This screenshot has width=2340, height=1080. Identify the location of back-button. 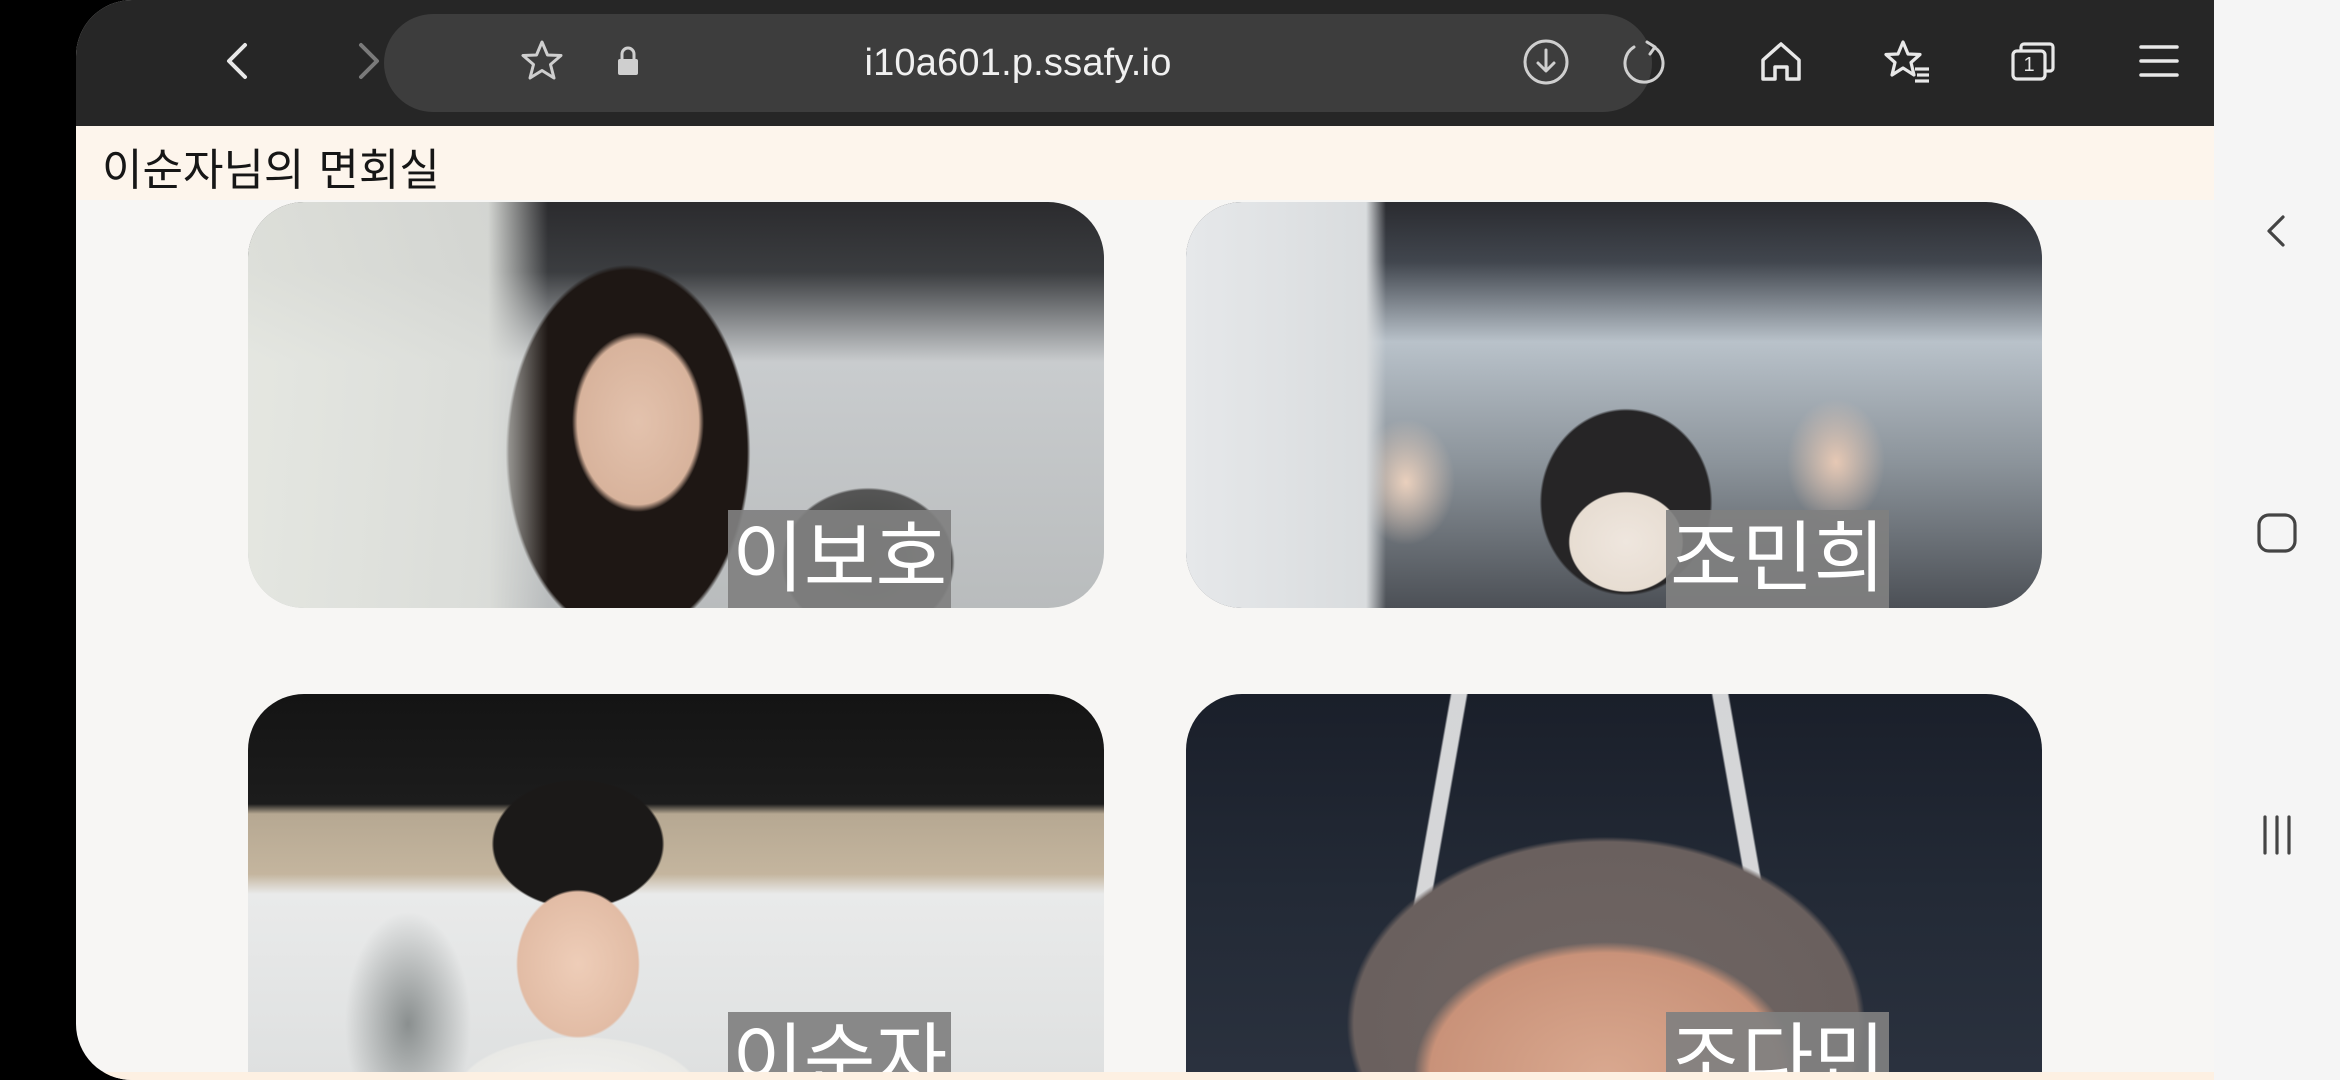
(239, 63).